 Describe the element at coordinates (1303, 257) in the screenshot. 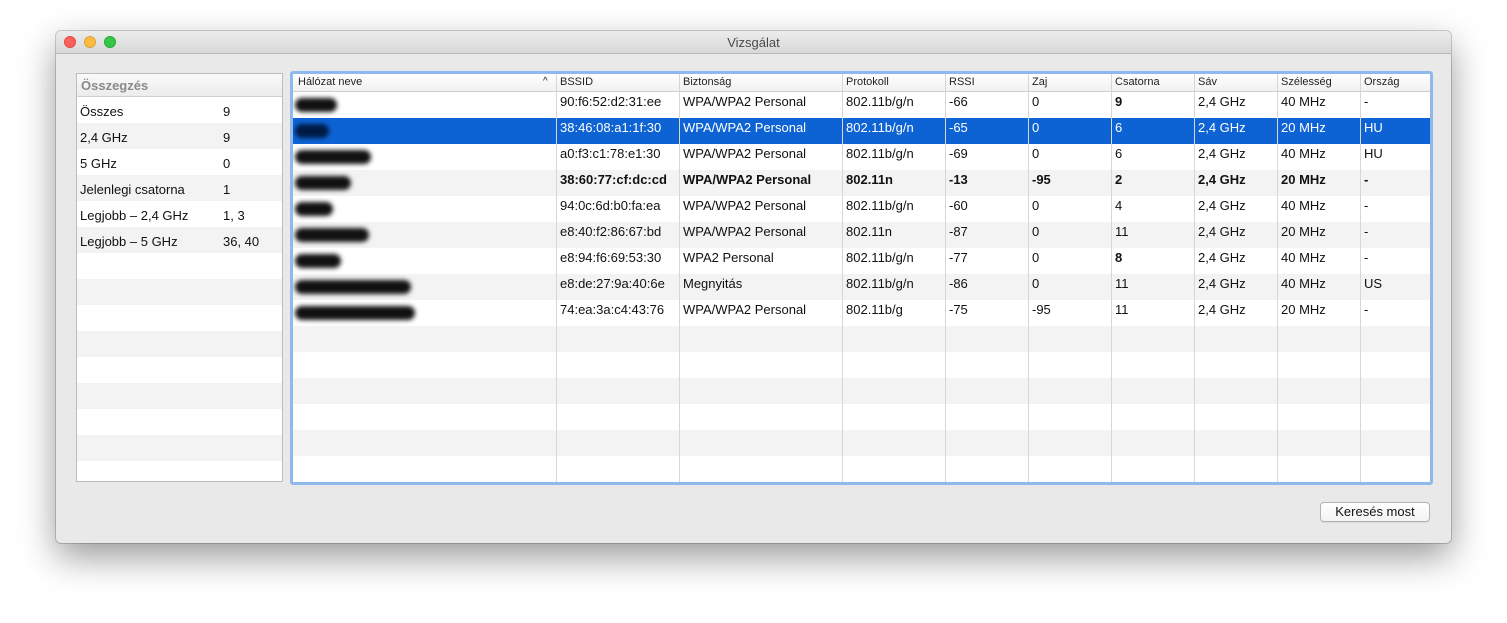

I see `cell-width: 40 MHz` at that location.